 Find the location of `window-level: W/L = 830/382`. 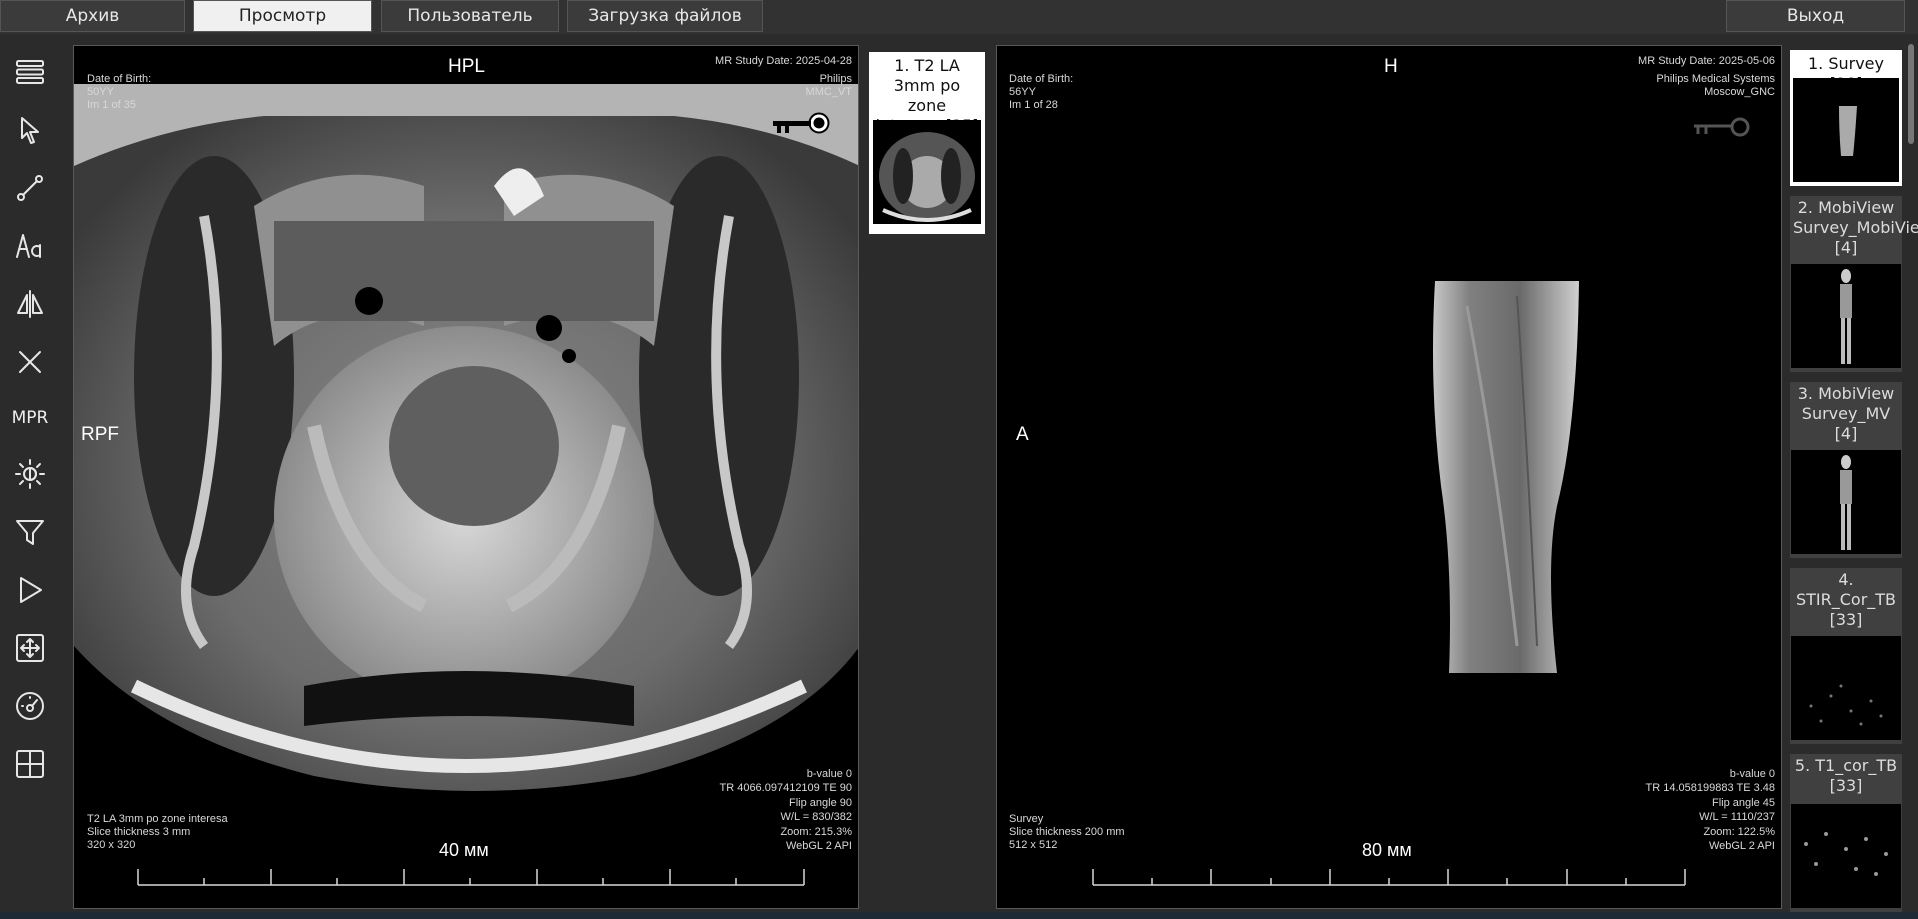

window-level: W/L = 830/382 is located at coordinates (816, 817).